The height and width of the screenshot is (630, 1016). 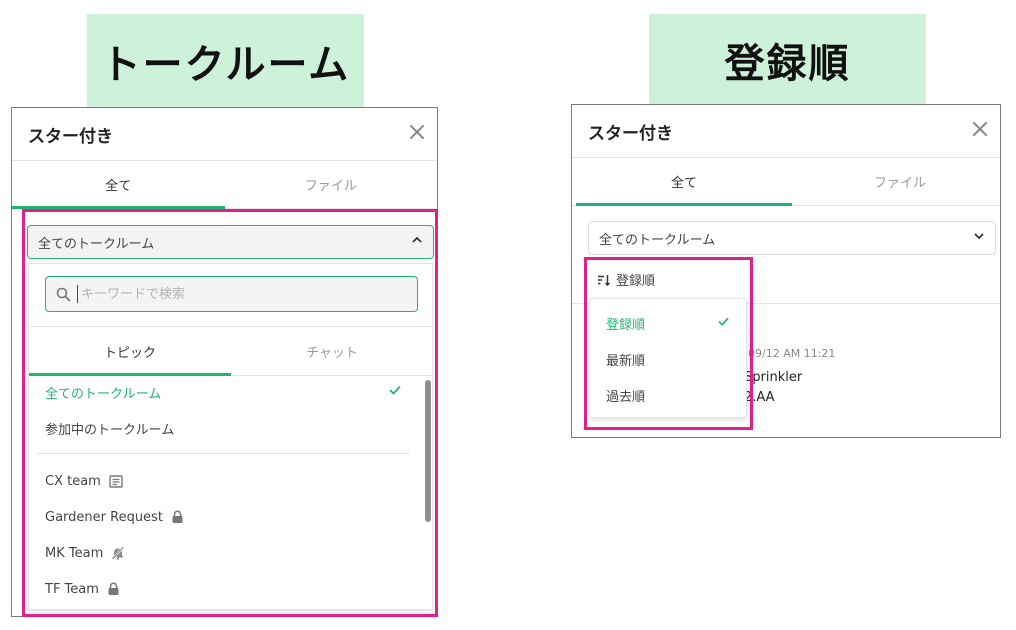 I want to click on caption-talkroom: トークルーム, so click(x=225, y=60).